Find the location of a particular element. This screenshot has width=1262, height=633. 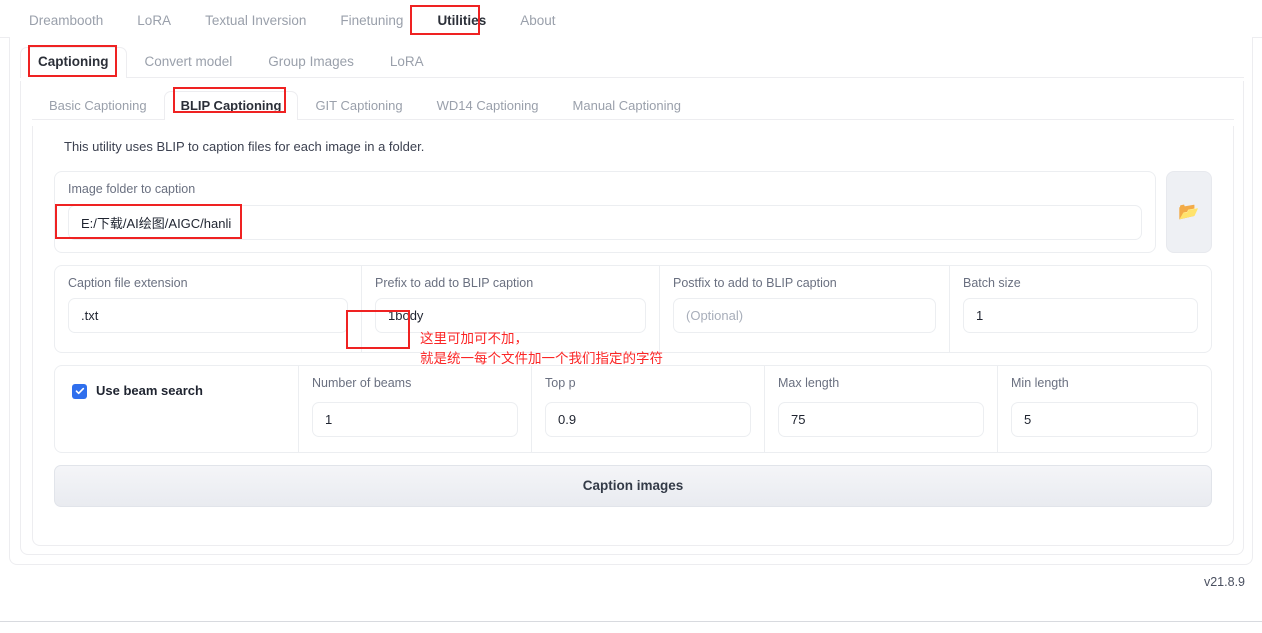

caption-extension-label: Caption file extension is located at coordinates (128, 282).